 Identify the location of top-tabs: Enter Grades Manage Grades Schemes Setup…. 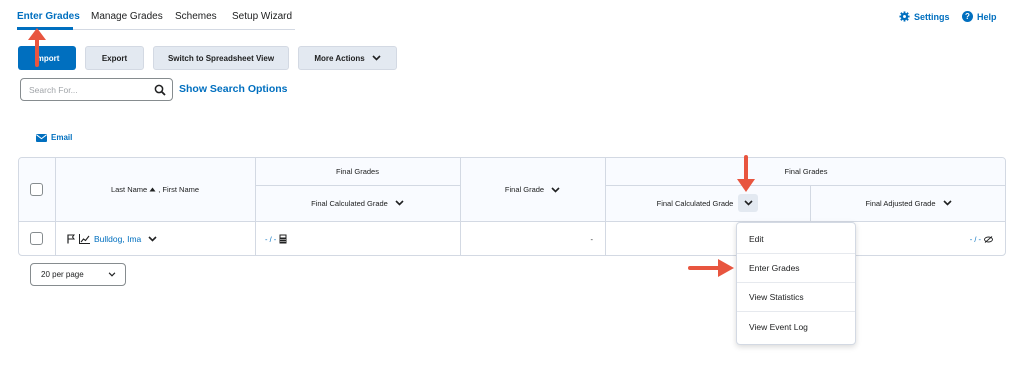
(156, 15).